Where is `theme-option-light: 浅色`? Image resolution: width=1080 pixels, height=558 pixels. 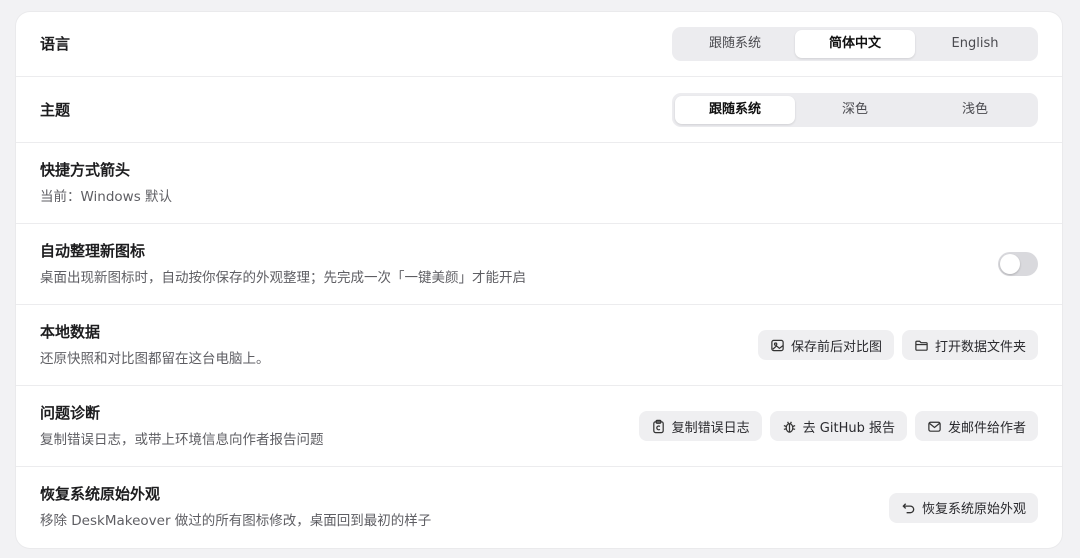 theme-option-light: 浅色 is located at coordinates (975, 110).